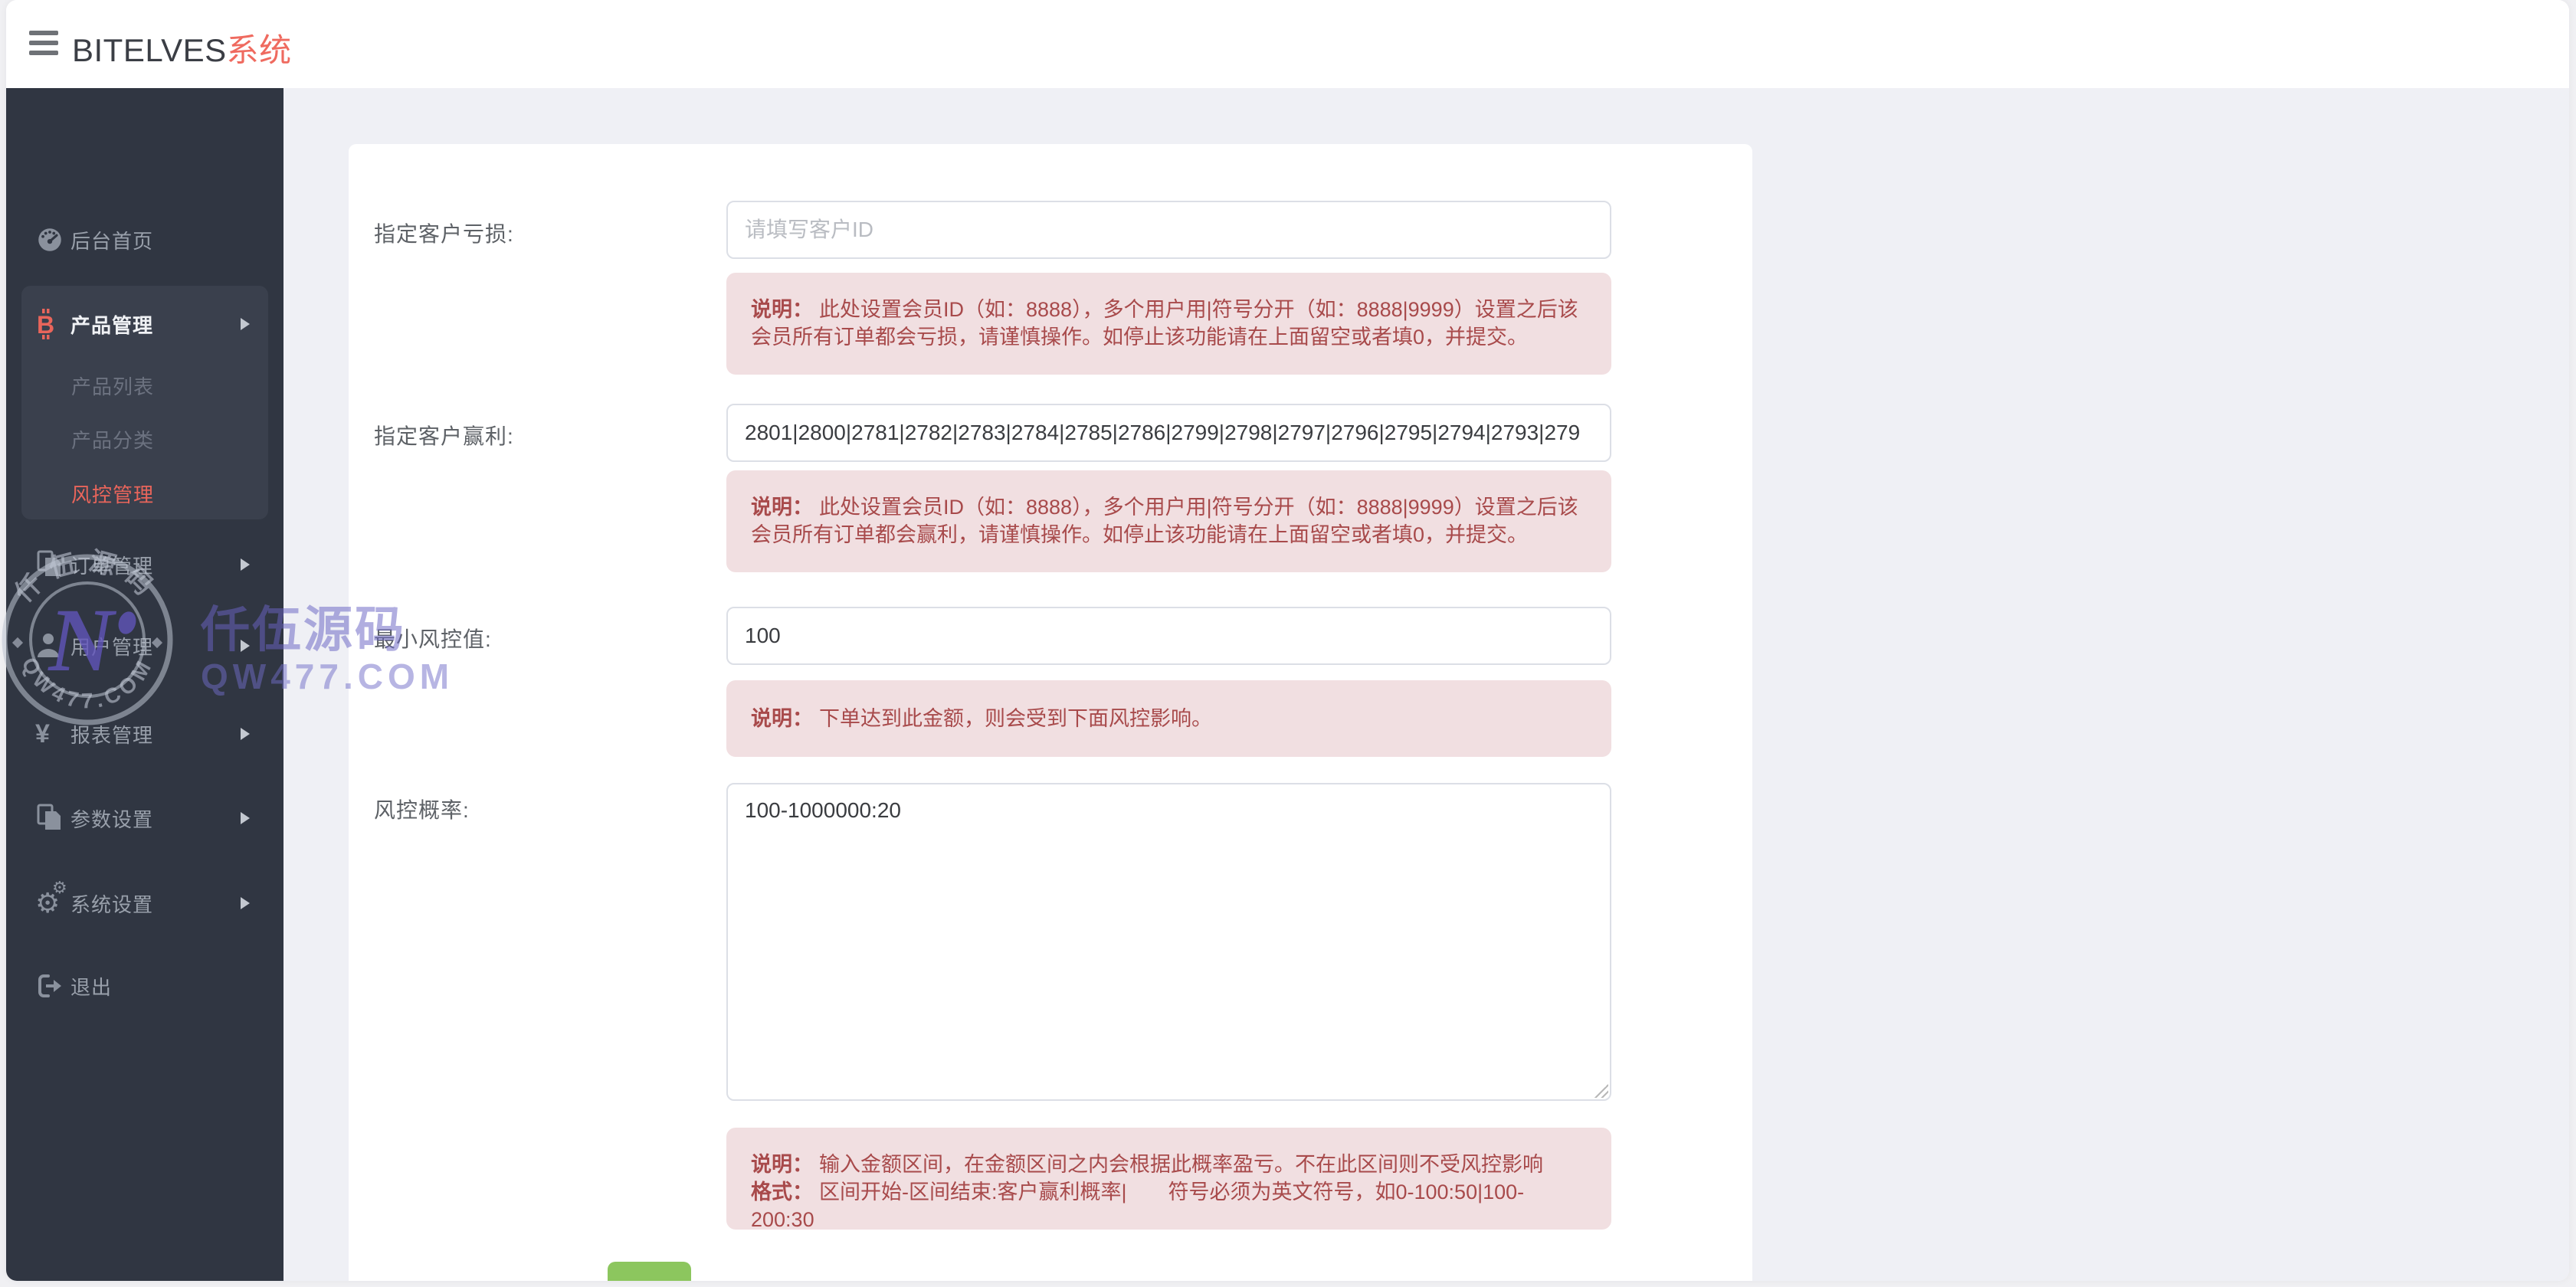  I want to click on sidebar-item-system-settings: ⚙ ⚙ 系统设置, so click(145, 904).